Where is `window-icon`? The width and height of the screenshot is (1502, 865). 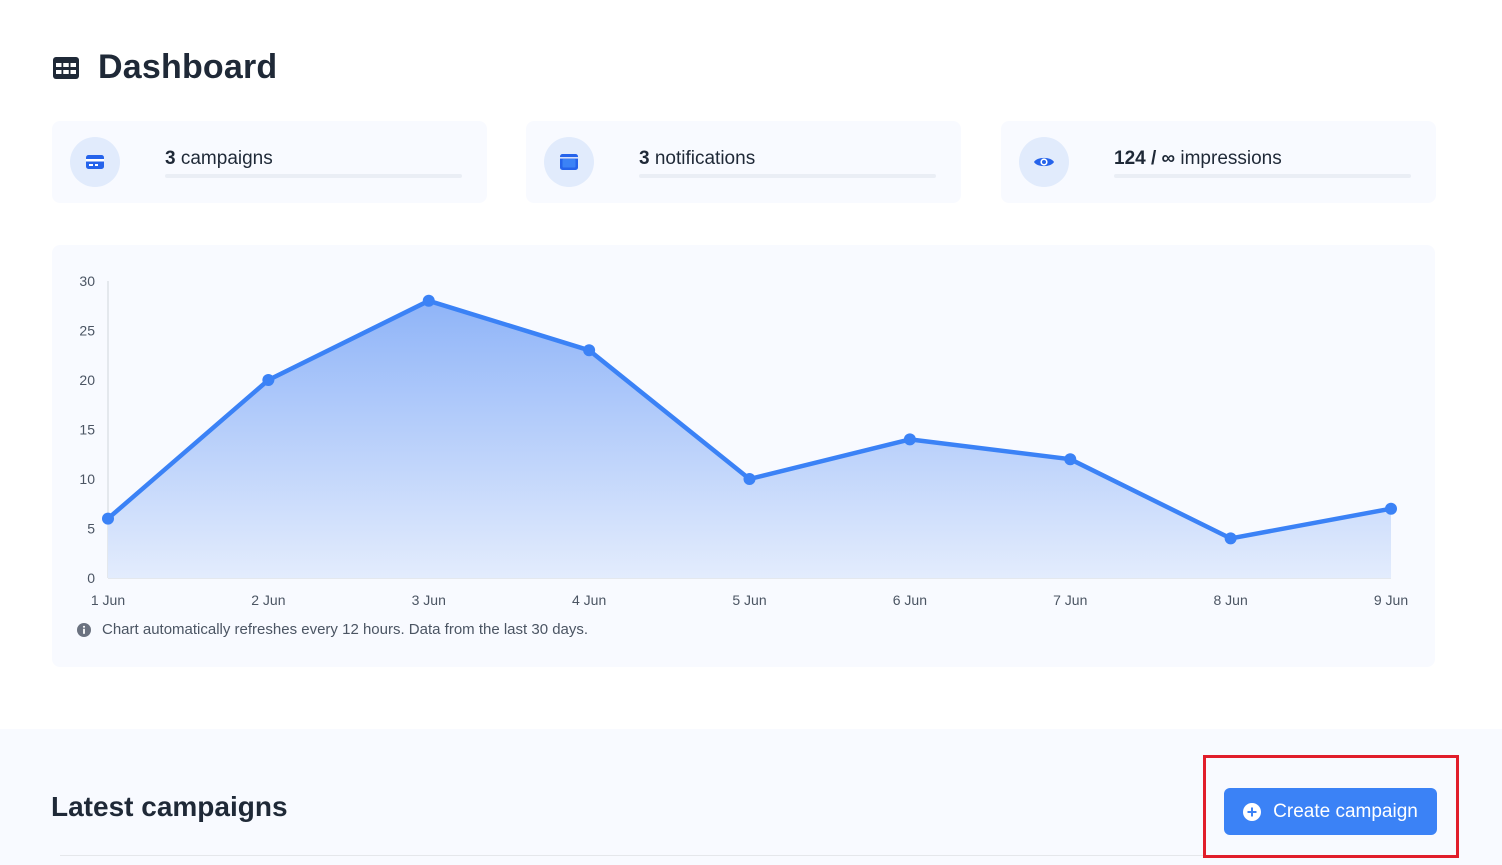
window-icon is located at coordinates (569, 162).